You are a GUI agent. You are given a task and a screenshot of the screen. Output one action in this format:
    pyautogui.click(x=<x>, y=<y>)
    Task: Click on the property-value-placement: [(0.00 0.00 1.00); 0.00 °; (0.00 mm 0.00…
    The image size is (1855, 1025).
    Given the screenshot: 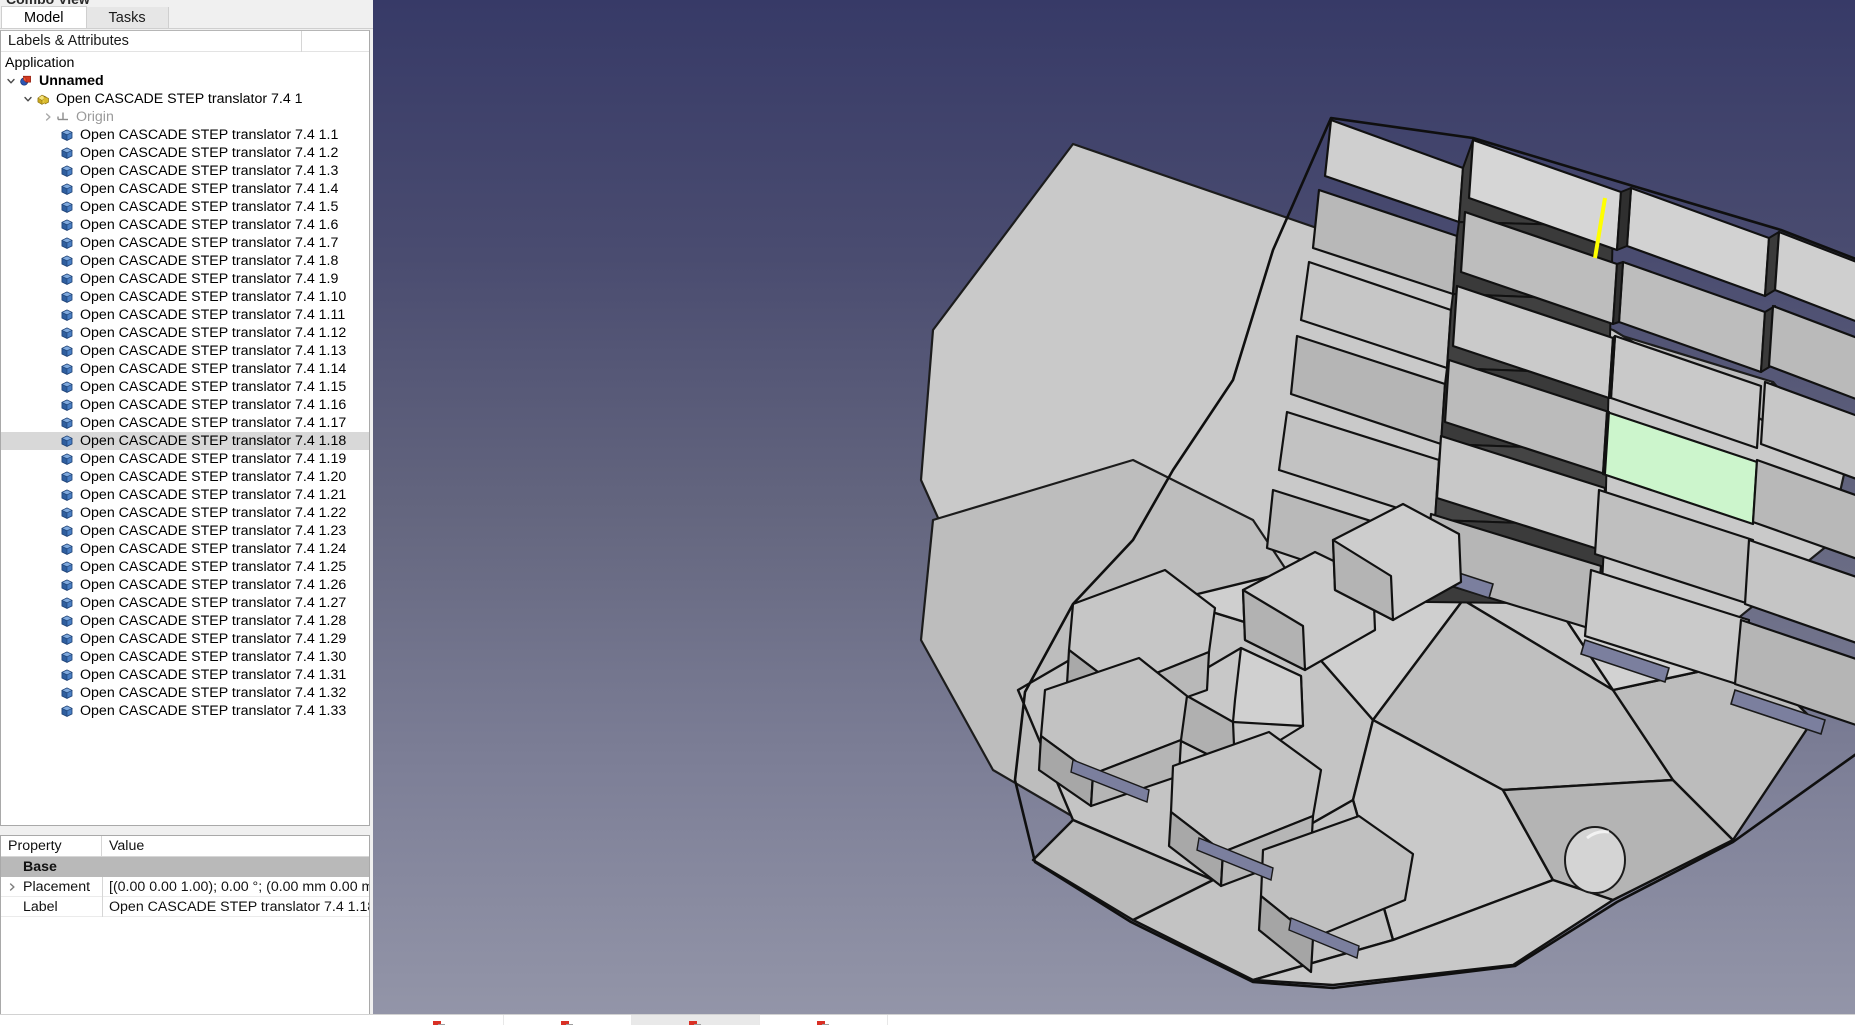 What is the action you would take?
    pyautogui.click(x=236, y=887)
    